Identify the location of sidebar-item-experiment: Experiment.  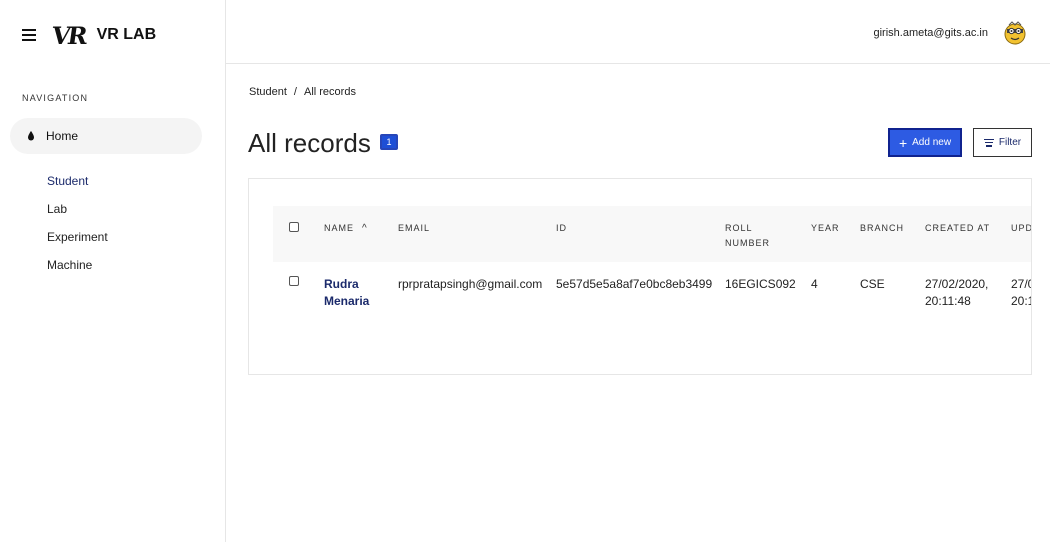
(77, 244).